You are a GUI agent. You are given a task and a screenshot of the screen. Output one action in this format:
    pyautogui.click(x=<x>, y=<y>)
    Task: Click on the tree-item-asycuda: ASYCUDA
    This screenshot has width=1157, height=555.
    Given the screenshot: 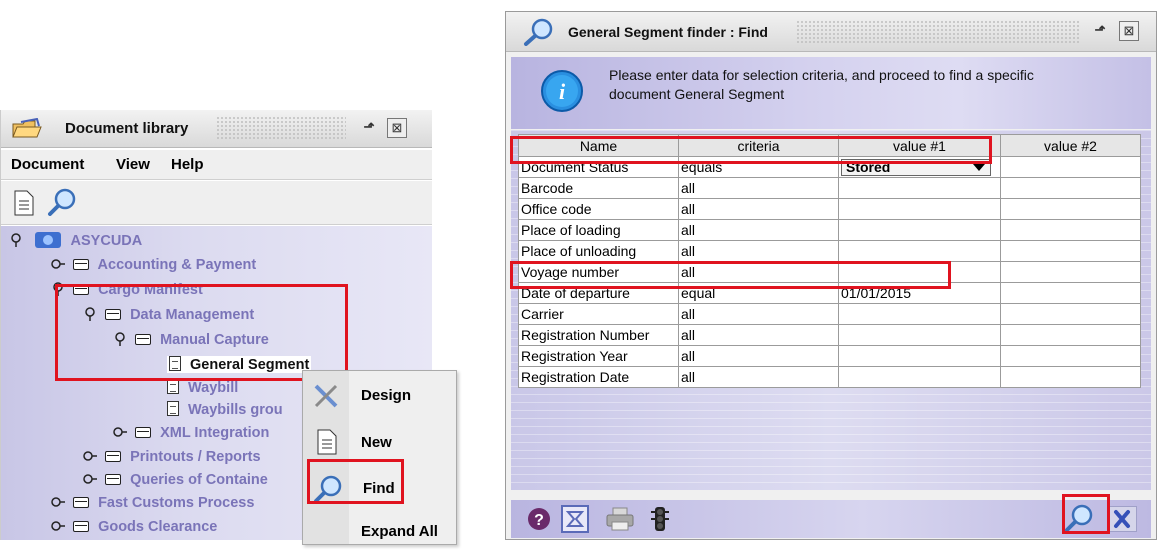 What is the action you would take?
    pyautogui.click(x=75, y=240)
    